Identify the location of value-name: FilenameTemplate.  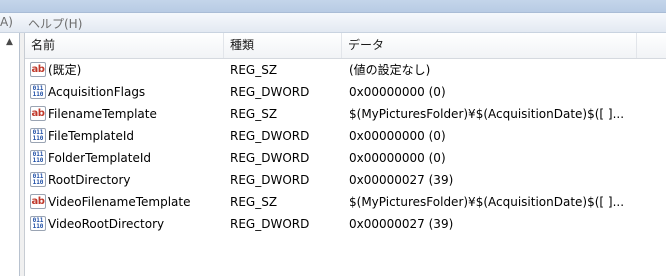
(102, 114).